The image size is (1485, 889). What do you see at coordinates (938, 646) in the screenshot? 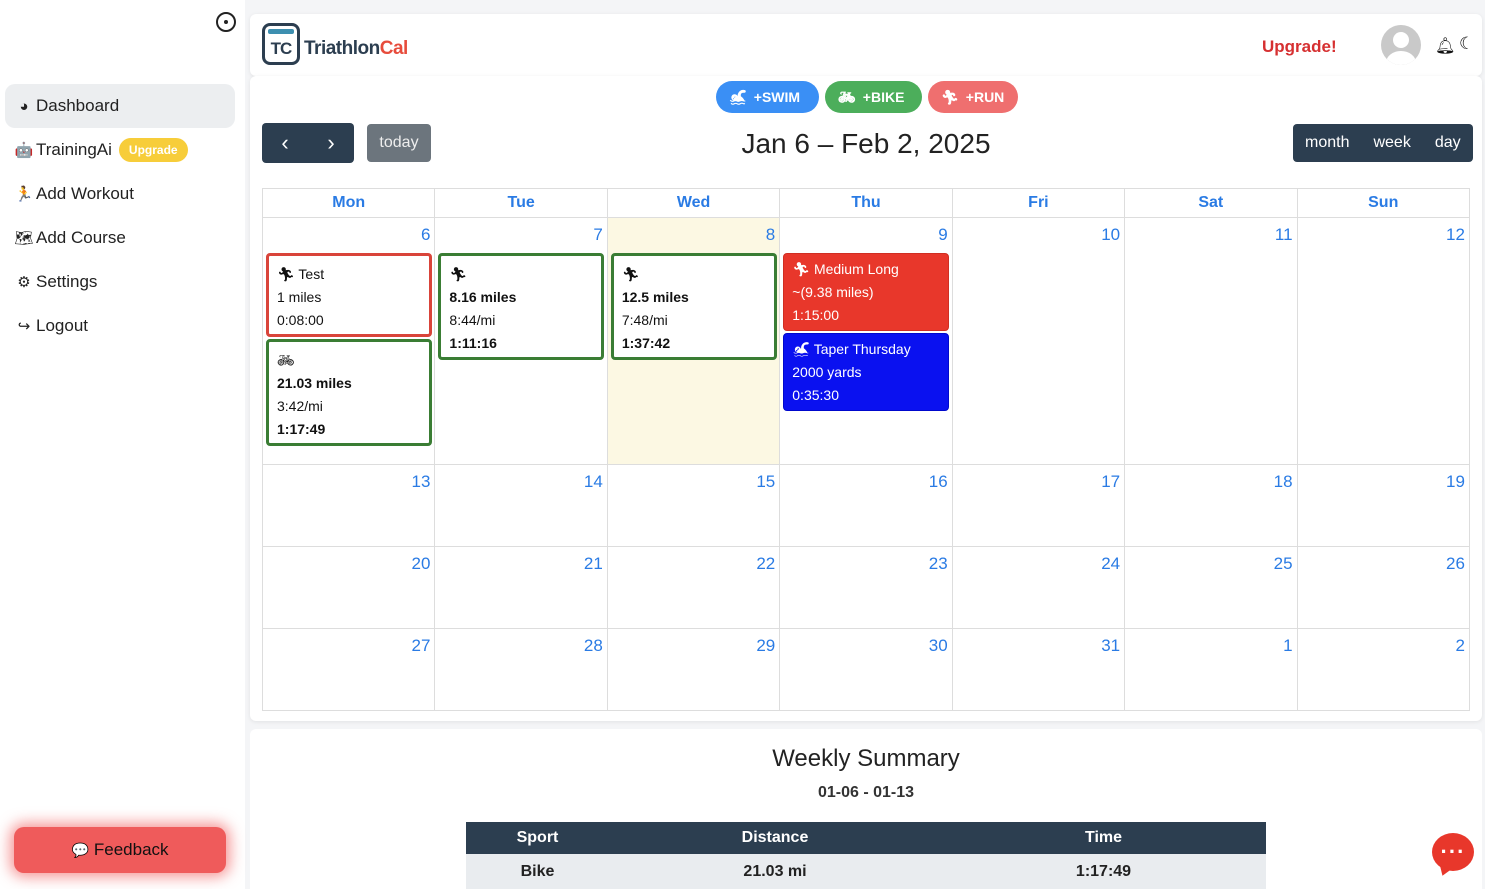
I see `day-number: 30` at bounding box center [938, 646].